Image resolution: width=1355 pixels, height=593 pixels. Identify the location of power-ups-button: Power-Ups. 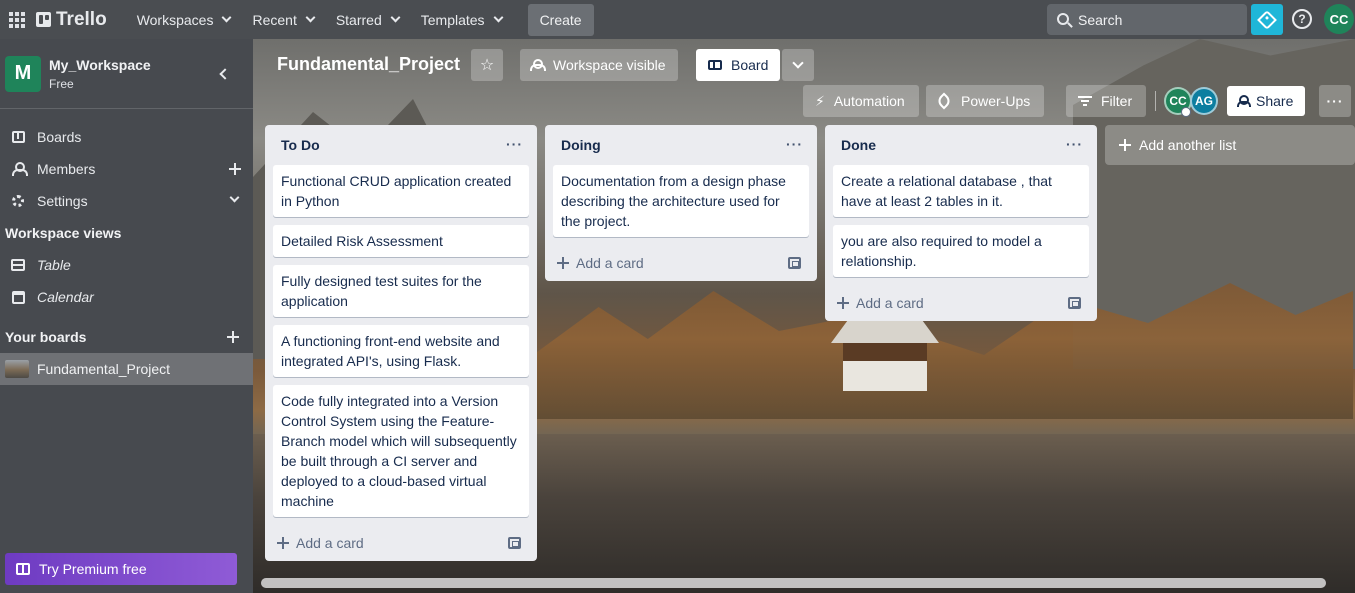
(985, 101).